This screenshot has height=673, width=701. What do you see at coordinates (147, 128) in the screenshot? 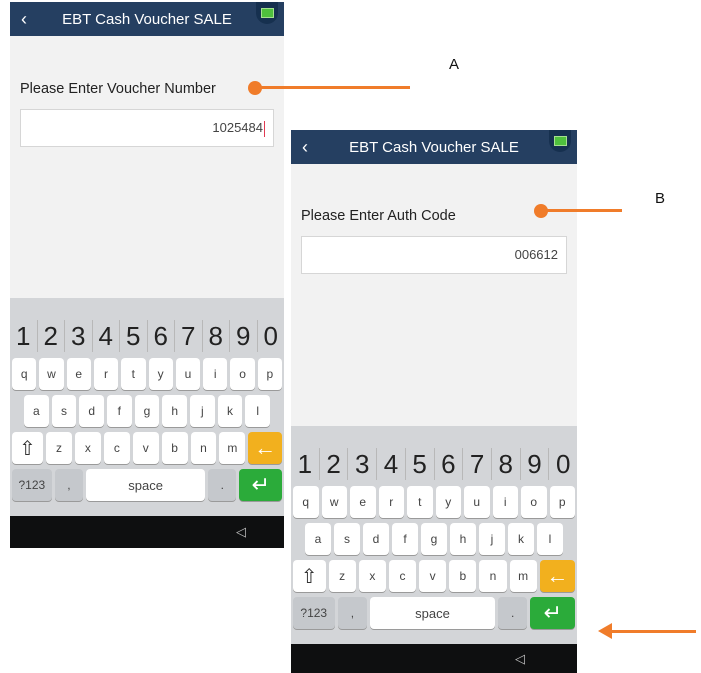
I see `voucher-number-input: 1025484` at bounding box center [147, 128].